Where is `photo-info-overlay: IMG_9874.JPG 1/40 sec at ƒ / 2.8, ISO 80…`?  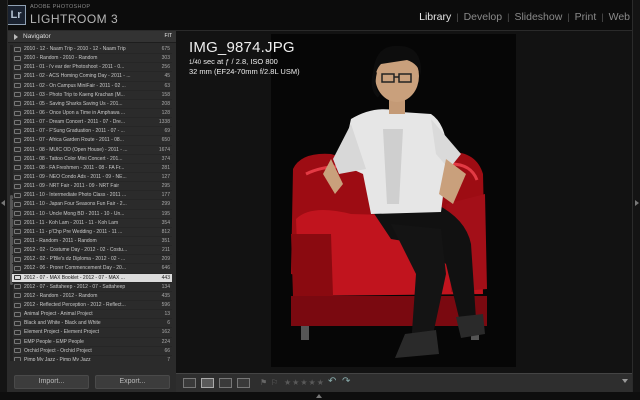 photo-info-overlay: IMG_9874.JPG 1/40 sec at ƒ / 2.8, ISO 80… is located at coordinates (244, 57).